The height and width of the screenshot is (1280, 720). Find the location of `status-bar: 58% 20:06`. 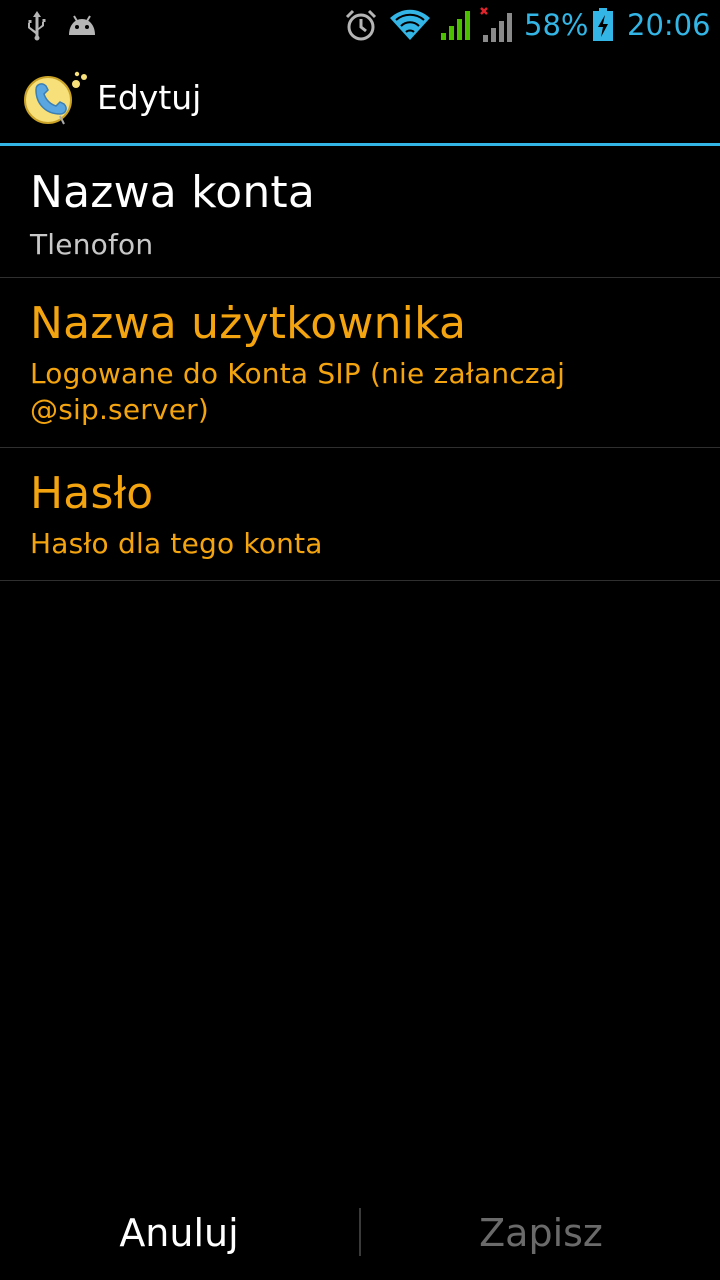

status-bar: 58% 20:06 is located at coordinates (360, 25).